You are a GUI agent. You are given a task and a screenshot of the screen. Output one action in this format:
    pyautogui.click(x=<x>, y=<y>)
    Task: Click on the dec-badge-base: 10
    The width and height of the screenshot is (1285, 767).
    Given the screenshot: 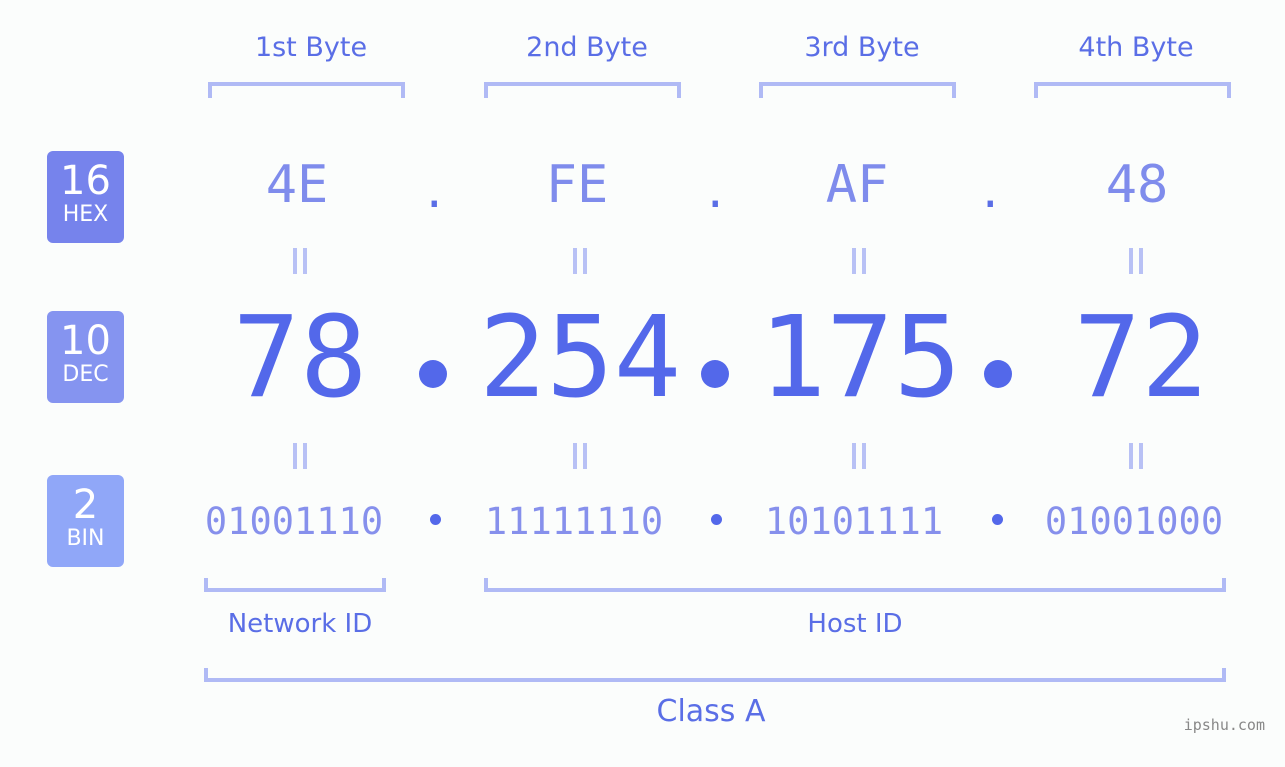 What is the action you would take?
    pyautogui.click(x=85, y=341)
    